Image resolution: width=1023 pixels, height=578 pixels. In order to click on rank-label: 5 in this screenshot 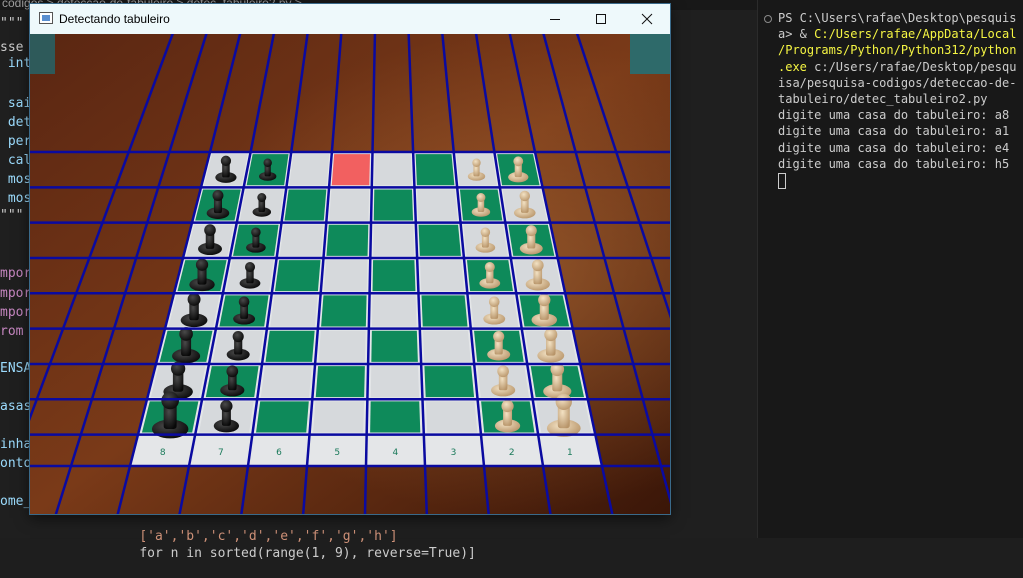, I will do `click(337, 453)`.